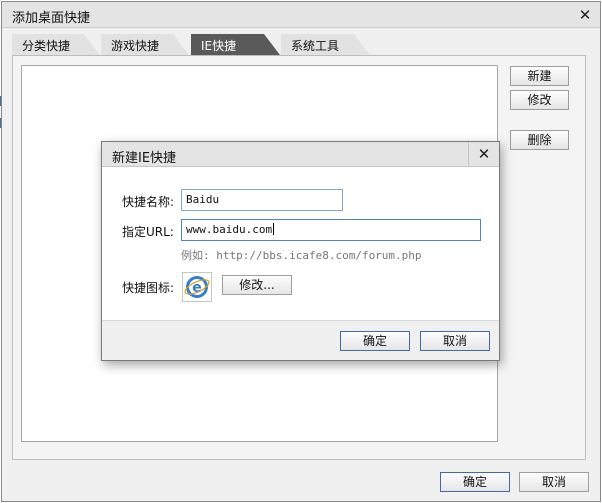  What do you see at coordinates (475, 482) in the screenshot?
I see `ok-button: 确定` at bounding box center [475, 482].